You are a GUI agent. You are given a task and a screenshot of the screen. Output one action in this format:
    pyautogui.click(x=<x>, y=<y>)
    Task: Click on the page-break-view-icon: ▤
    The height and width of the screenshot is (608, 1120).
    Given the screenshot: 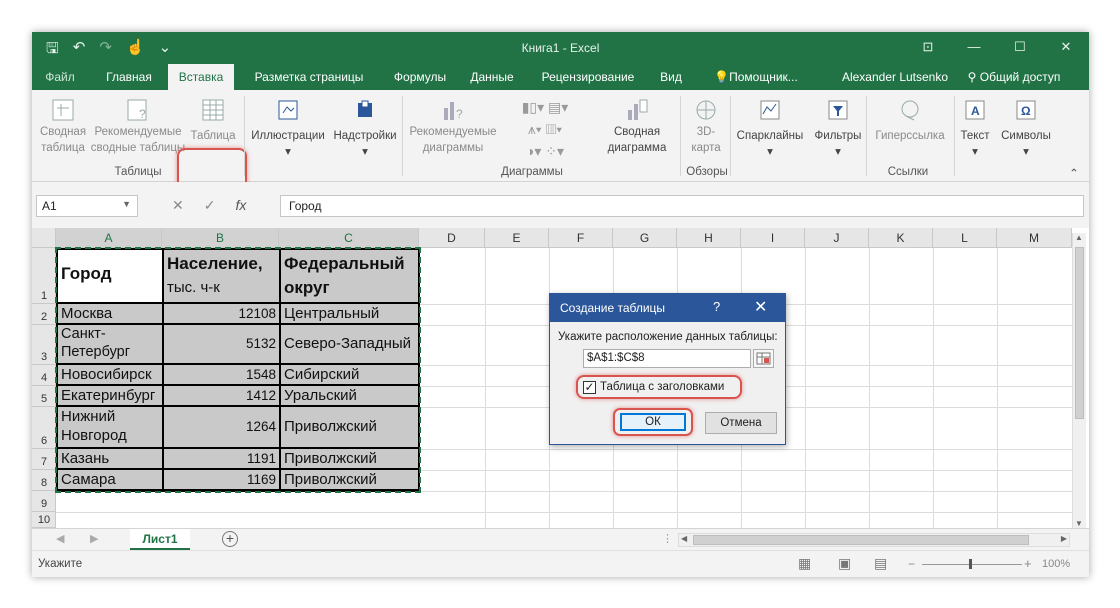 What is the action you would take?
    pyautogui.click(x=880, y=563)
    